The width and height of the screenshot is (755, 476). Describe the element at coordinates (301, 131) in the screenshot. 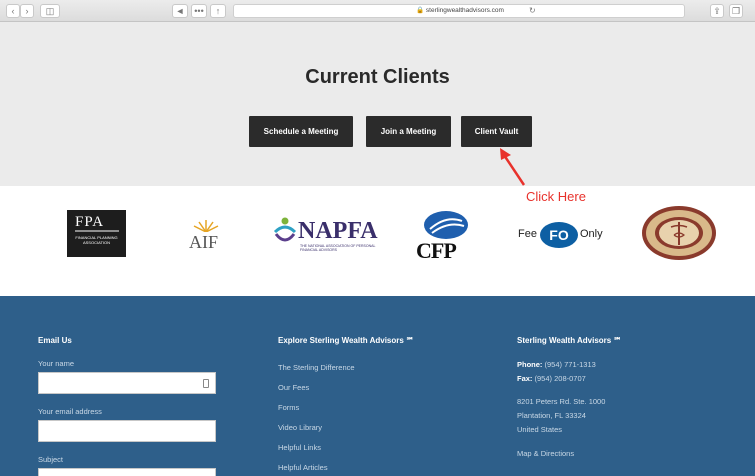

I see `schedule-meeting-button: Schedule a Meeting` at that location.